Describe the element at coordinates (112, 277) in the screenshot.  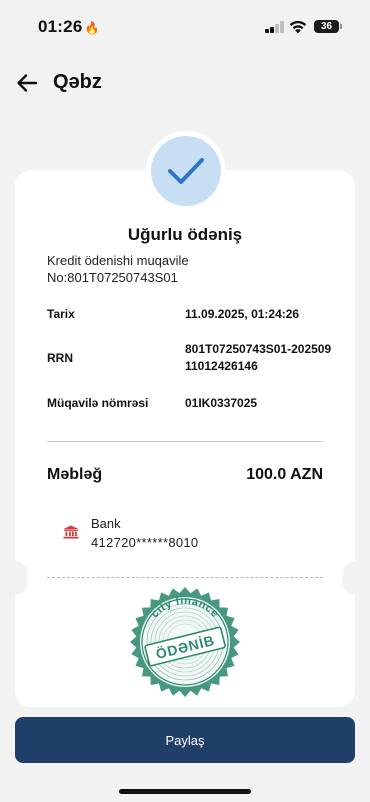
I see `description-line-2: No:801T07250743S01` at that location.